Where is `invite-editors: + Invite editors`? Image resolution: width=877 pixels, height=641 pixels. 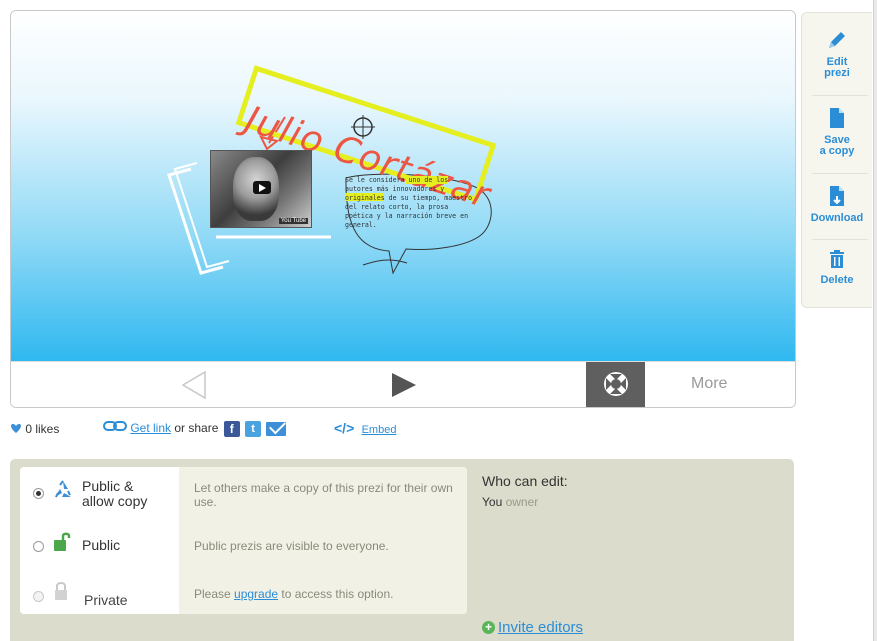
invite-editors: + Invite editors is located at coordinates (532, 627).